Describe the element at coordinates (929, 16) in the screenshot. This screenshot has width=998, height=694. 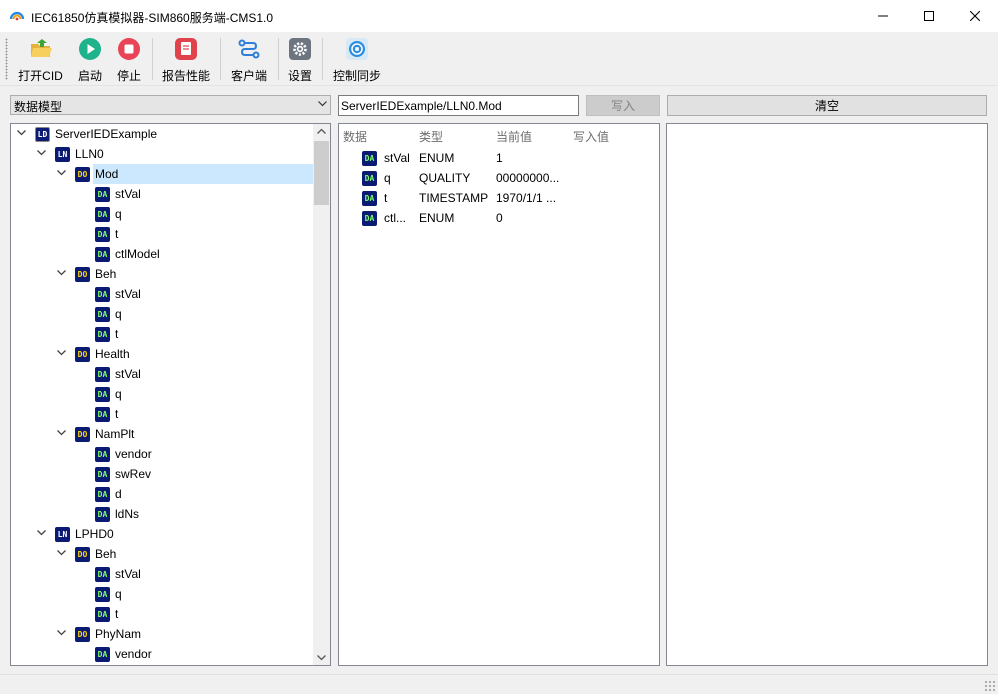
I see `maximize-button` at that location.